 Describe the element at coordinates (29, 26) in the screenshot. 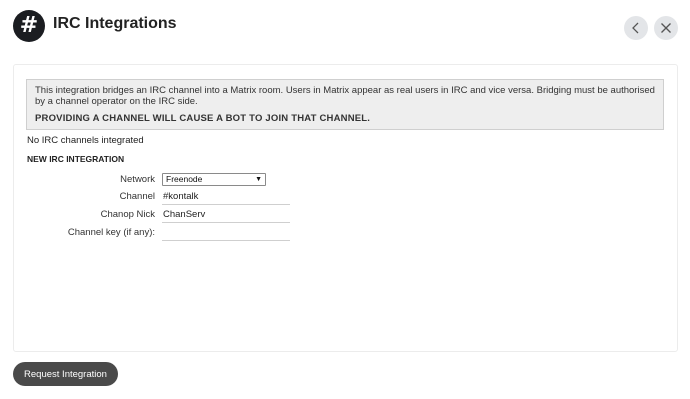

I see `irc-logo-icon: #` at that location.